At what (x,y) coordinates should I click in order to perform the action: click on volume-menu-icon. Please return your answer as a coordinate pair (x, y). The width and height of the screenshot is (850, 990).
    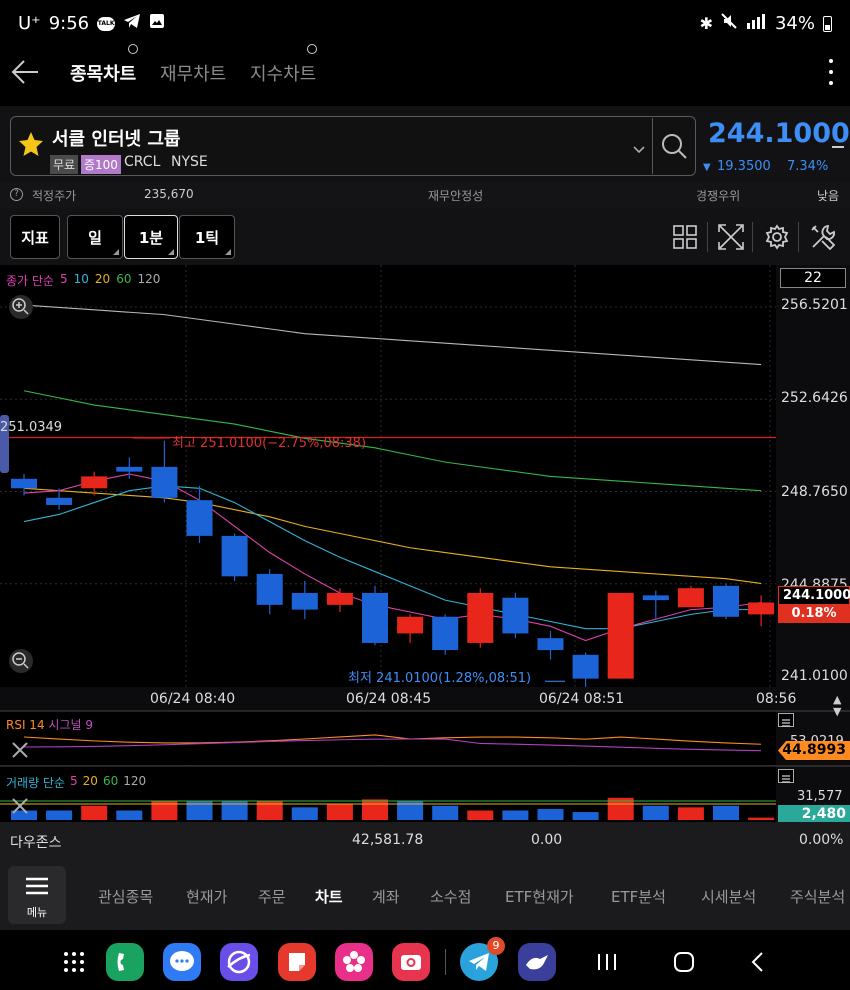
    Looking at the image, I should click on (786, 776).